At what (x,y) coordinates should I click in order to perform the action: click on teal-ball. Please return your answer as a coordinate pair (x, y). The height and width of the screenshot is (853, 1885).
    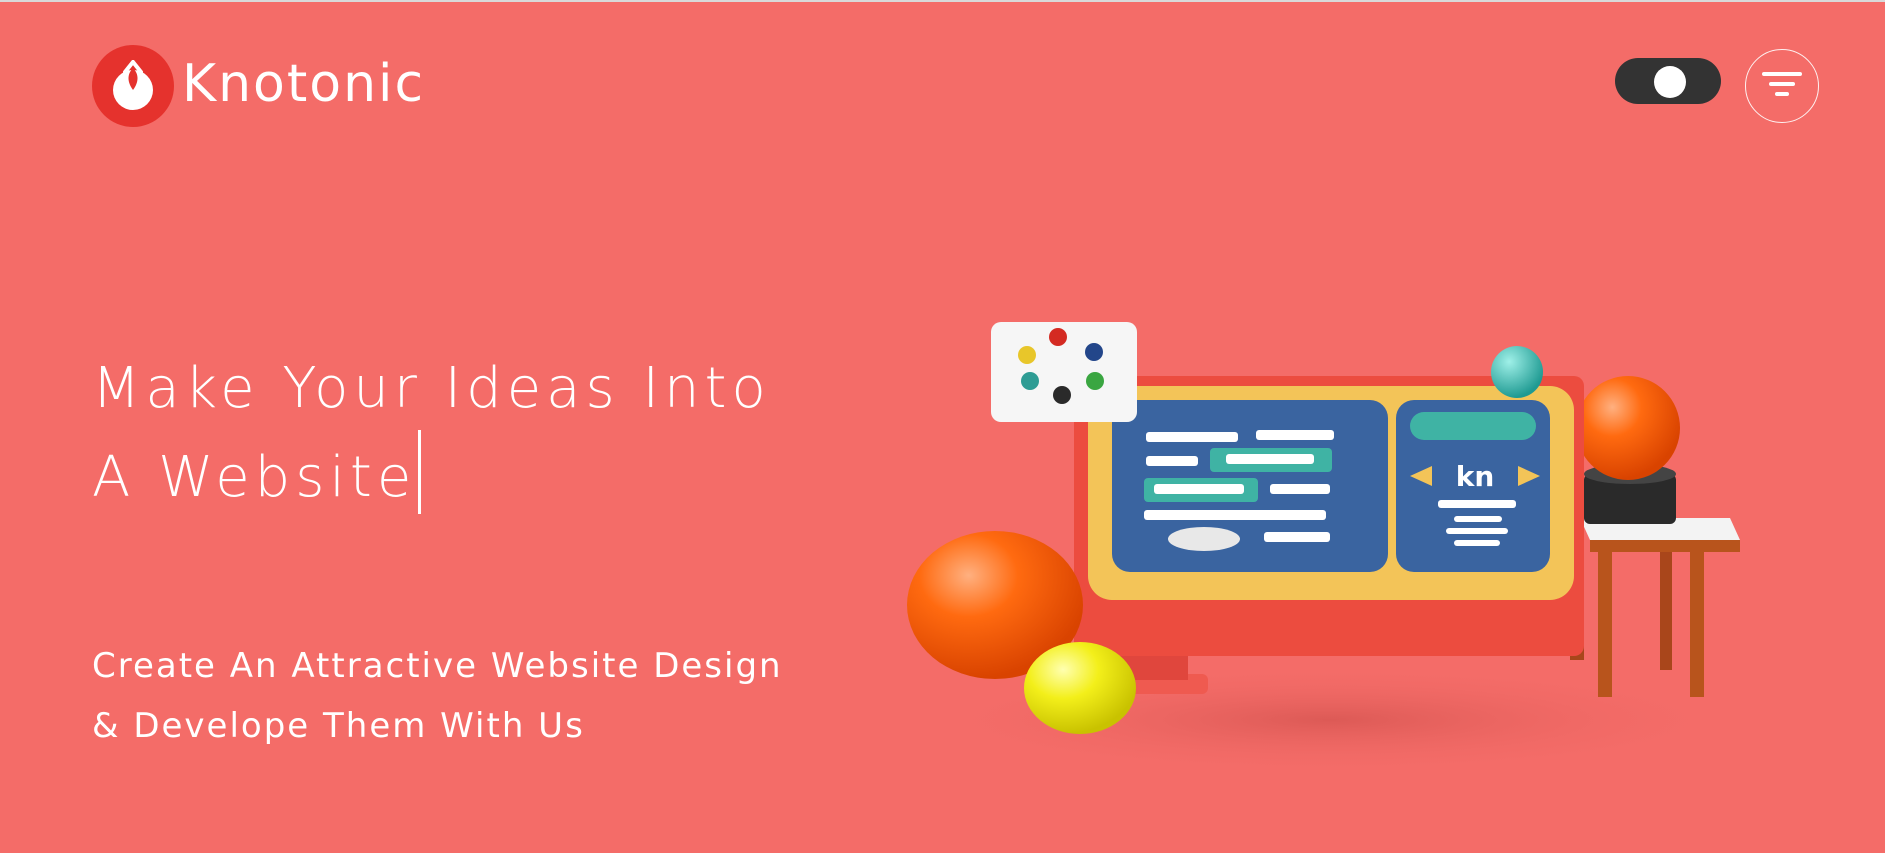
    Looking at the image, I should click on (1517, 372).